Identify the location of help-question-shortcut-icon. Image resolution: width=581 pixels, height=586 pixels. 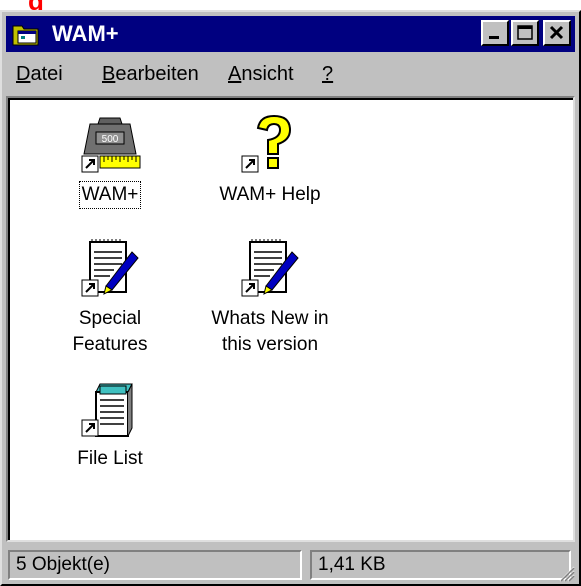
(266, 143).